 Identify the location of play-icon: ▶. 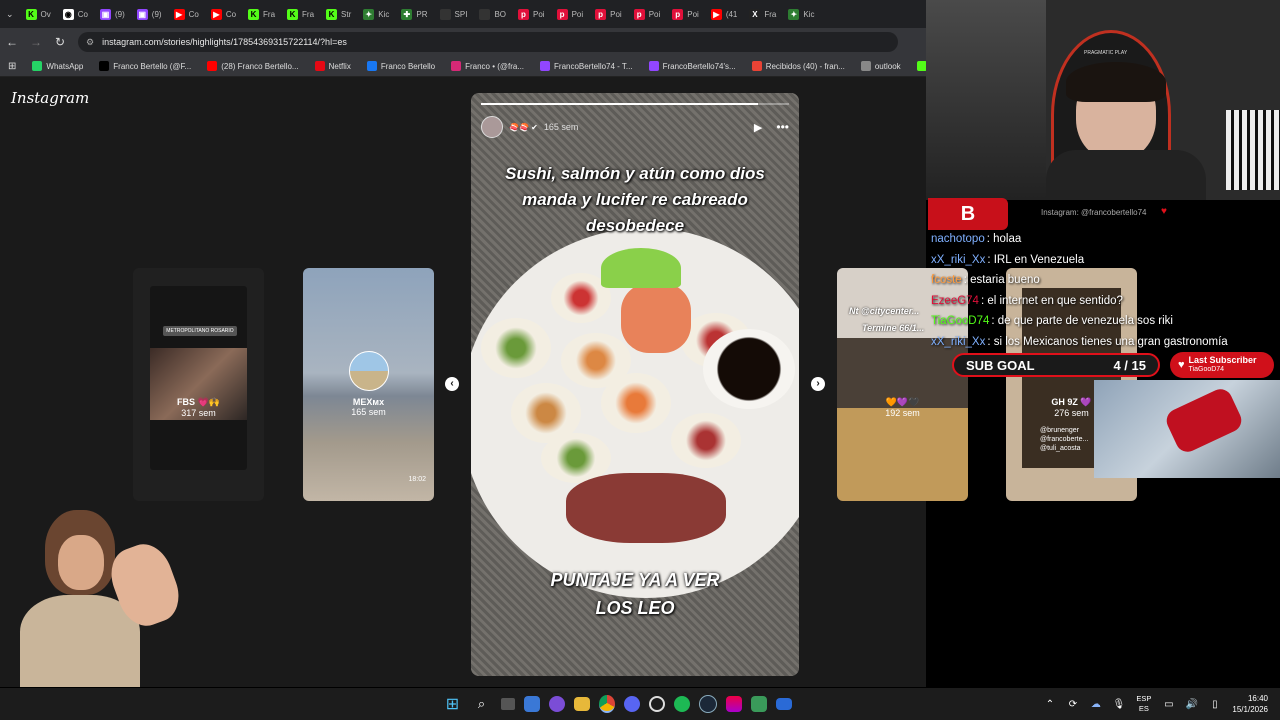
(758, 127).